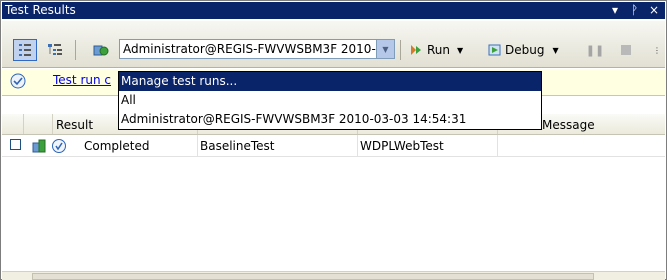 This screenshot has height=280, width=667. I want to click on connect-icon, so click(101, 50).